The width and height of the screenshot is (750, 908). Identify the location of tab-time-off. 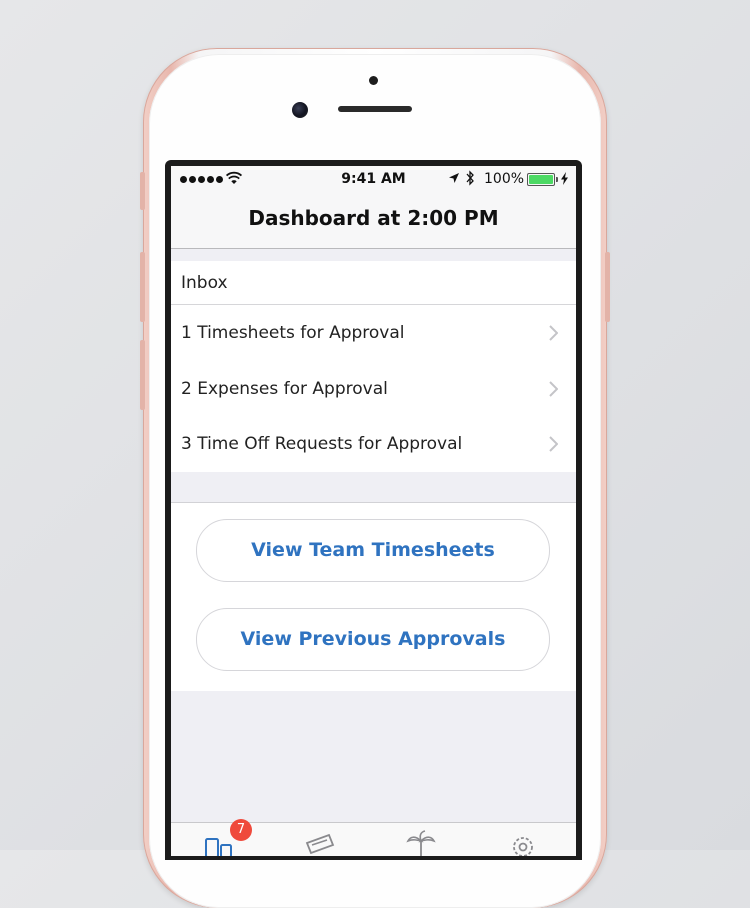
(421, 842).